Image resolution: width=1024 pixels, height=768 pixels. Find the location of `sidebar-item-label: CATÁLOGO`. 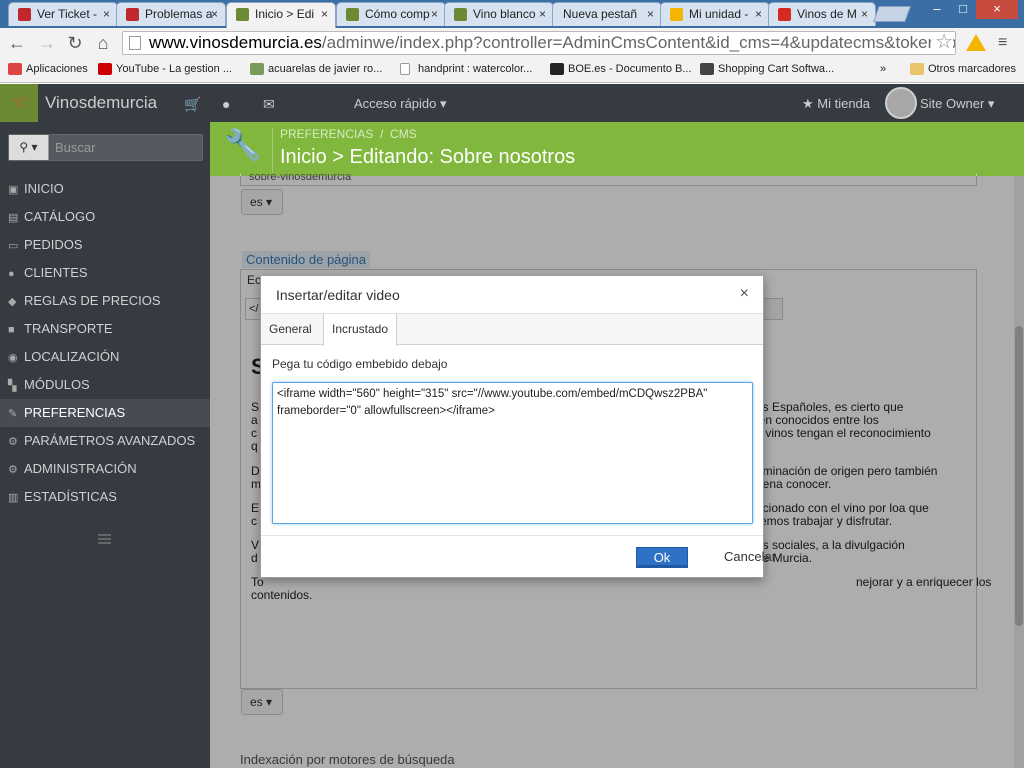

sidebar-item-label: CATÁLOGO is located at coordinates (60, 216).